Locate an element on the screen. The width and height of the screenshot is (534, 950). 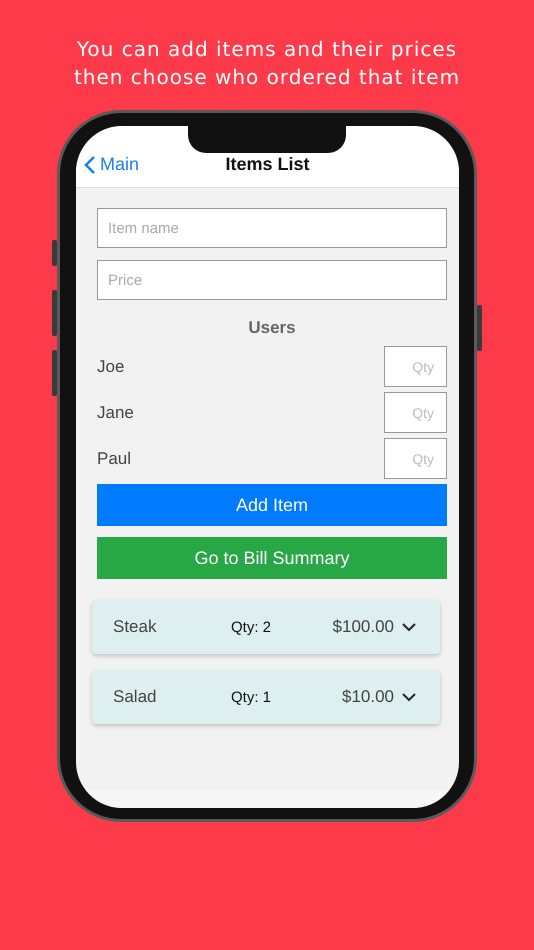
item-name: Steak is located at coordinates (135, 627).